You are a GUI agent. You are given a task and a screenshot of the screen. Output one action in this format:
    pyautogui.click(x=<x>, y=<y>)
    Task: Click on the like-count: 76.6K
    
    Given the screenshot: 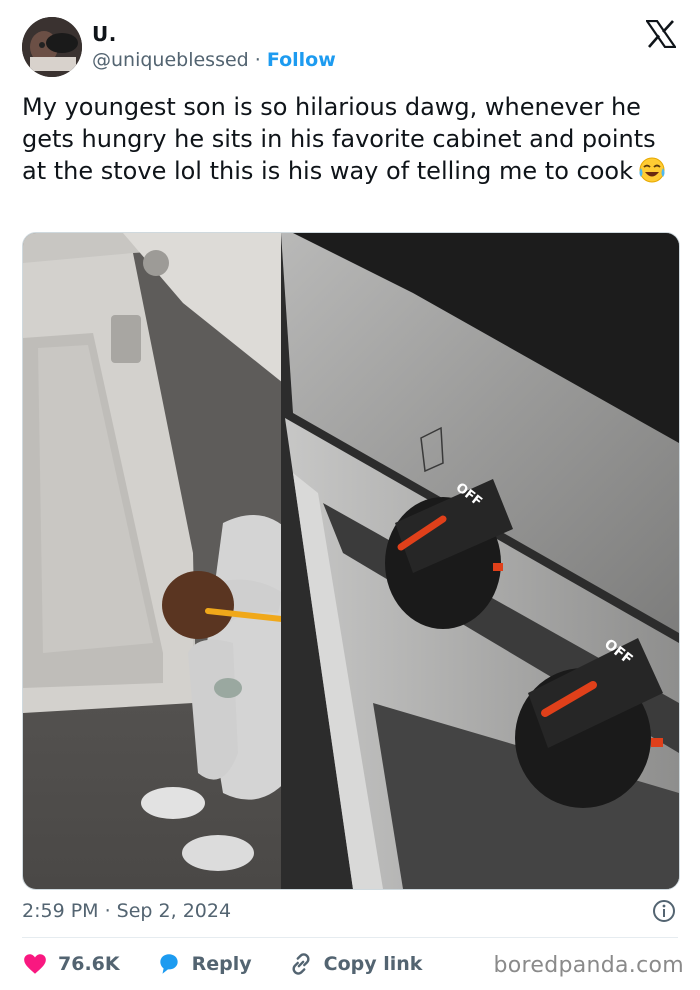 What is the action you would take?
    pyautogui.click(x=89, y=964)
    